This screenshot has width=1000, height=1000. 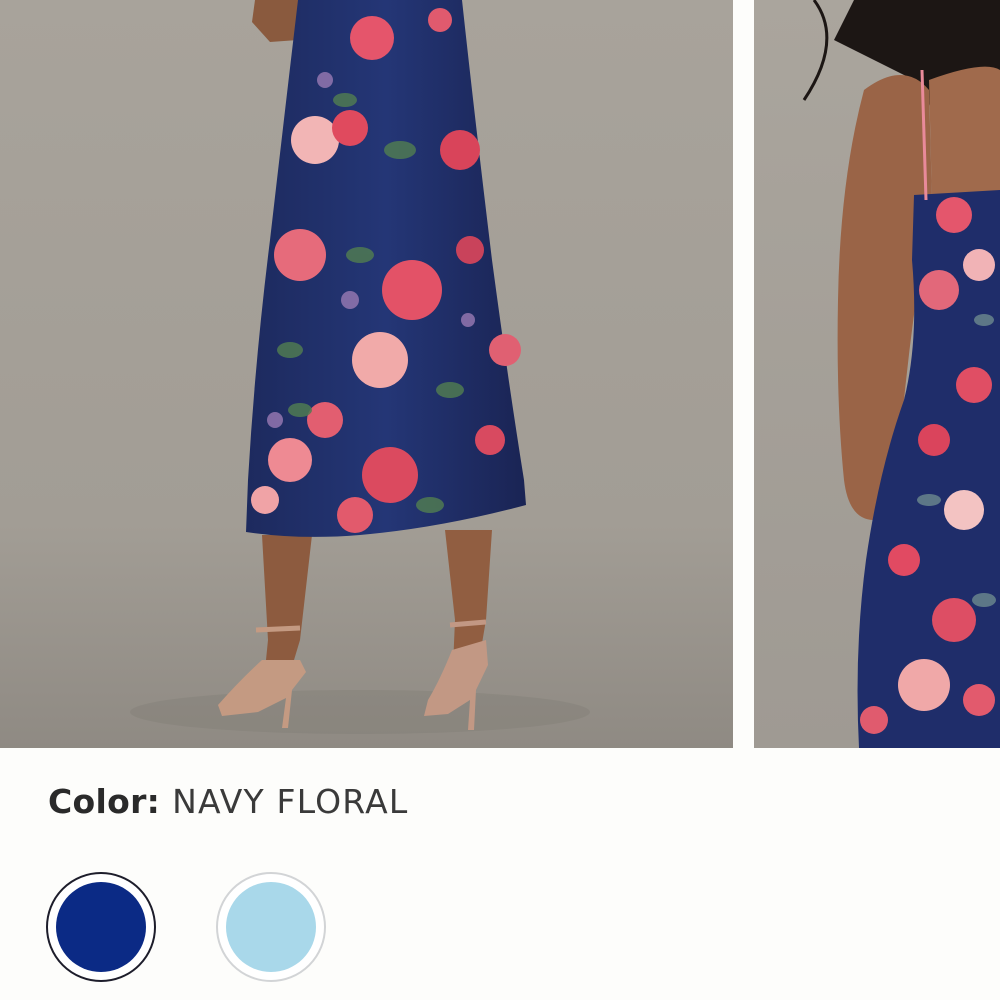 I want to click on swatch-light-blue, so click(x=271, y=927).